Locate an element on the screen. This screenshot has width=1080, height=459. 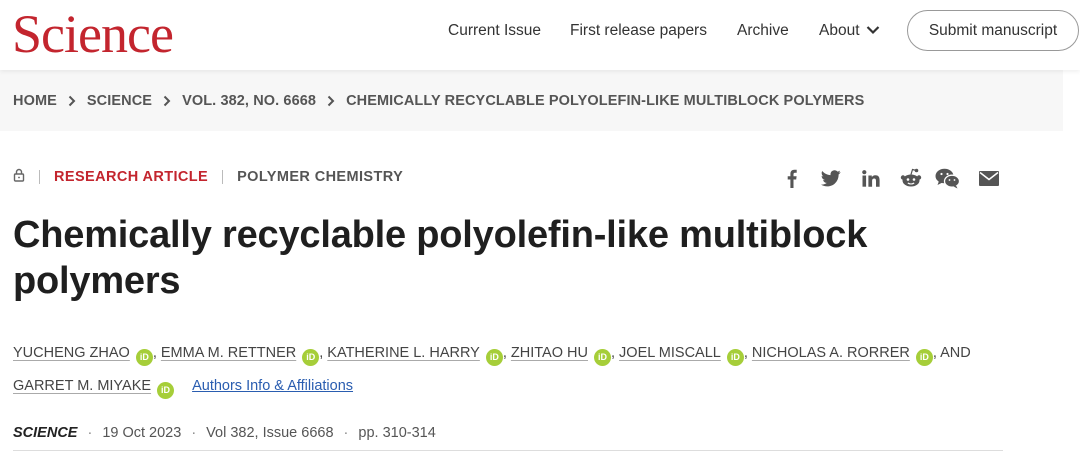
journal-name: SCIENCE is located at coordinates (45, 433).